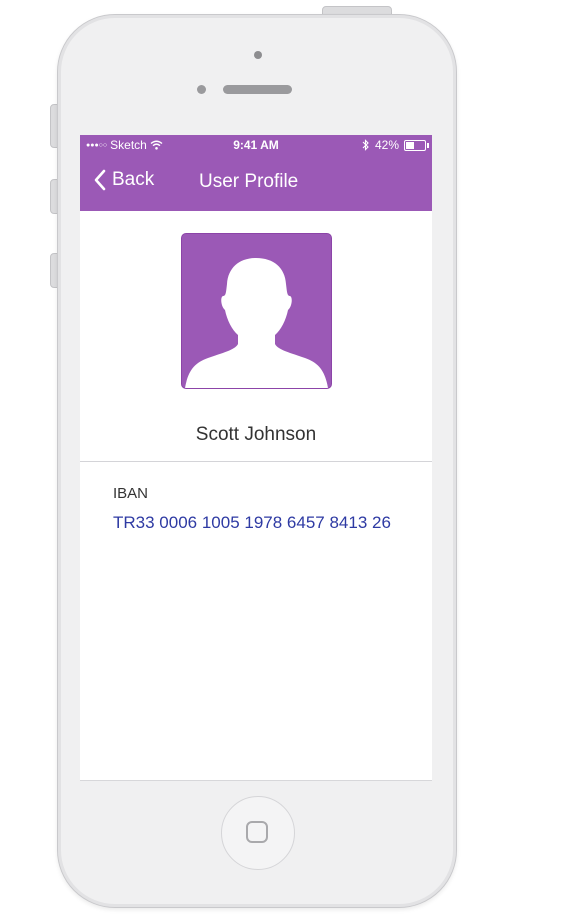 This screenshot has width=575, height=921. Describe the element at coordinates (249, 181) in the screenshot. I see `page-title: User Profile` at that location.